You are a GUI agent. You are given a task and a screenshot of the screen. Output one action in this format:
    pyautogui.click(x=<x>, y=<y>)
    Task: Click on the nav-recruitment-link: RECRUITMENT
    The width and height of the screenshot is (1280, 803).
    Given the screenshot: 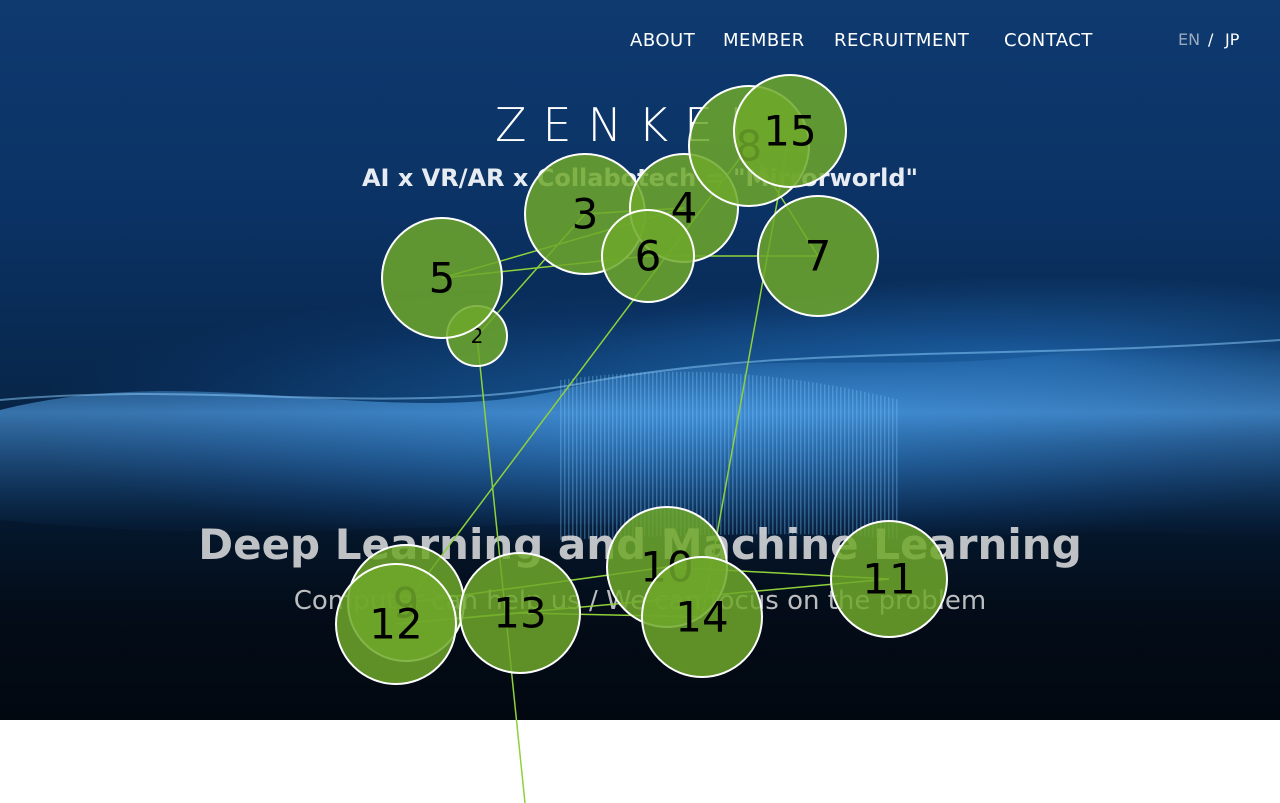 What is the action you would take?
    pyautogui.click(x=901, y=40)
    